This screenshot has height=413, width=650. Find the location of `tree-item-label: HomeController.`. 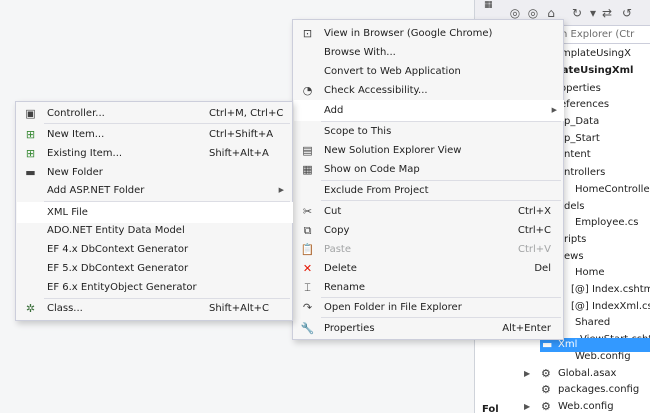

tree-item-label: HomeController. is located at coordinates (612, 189).